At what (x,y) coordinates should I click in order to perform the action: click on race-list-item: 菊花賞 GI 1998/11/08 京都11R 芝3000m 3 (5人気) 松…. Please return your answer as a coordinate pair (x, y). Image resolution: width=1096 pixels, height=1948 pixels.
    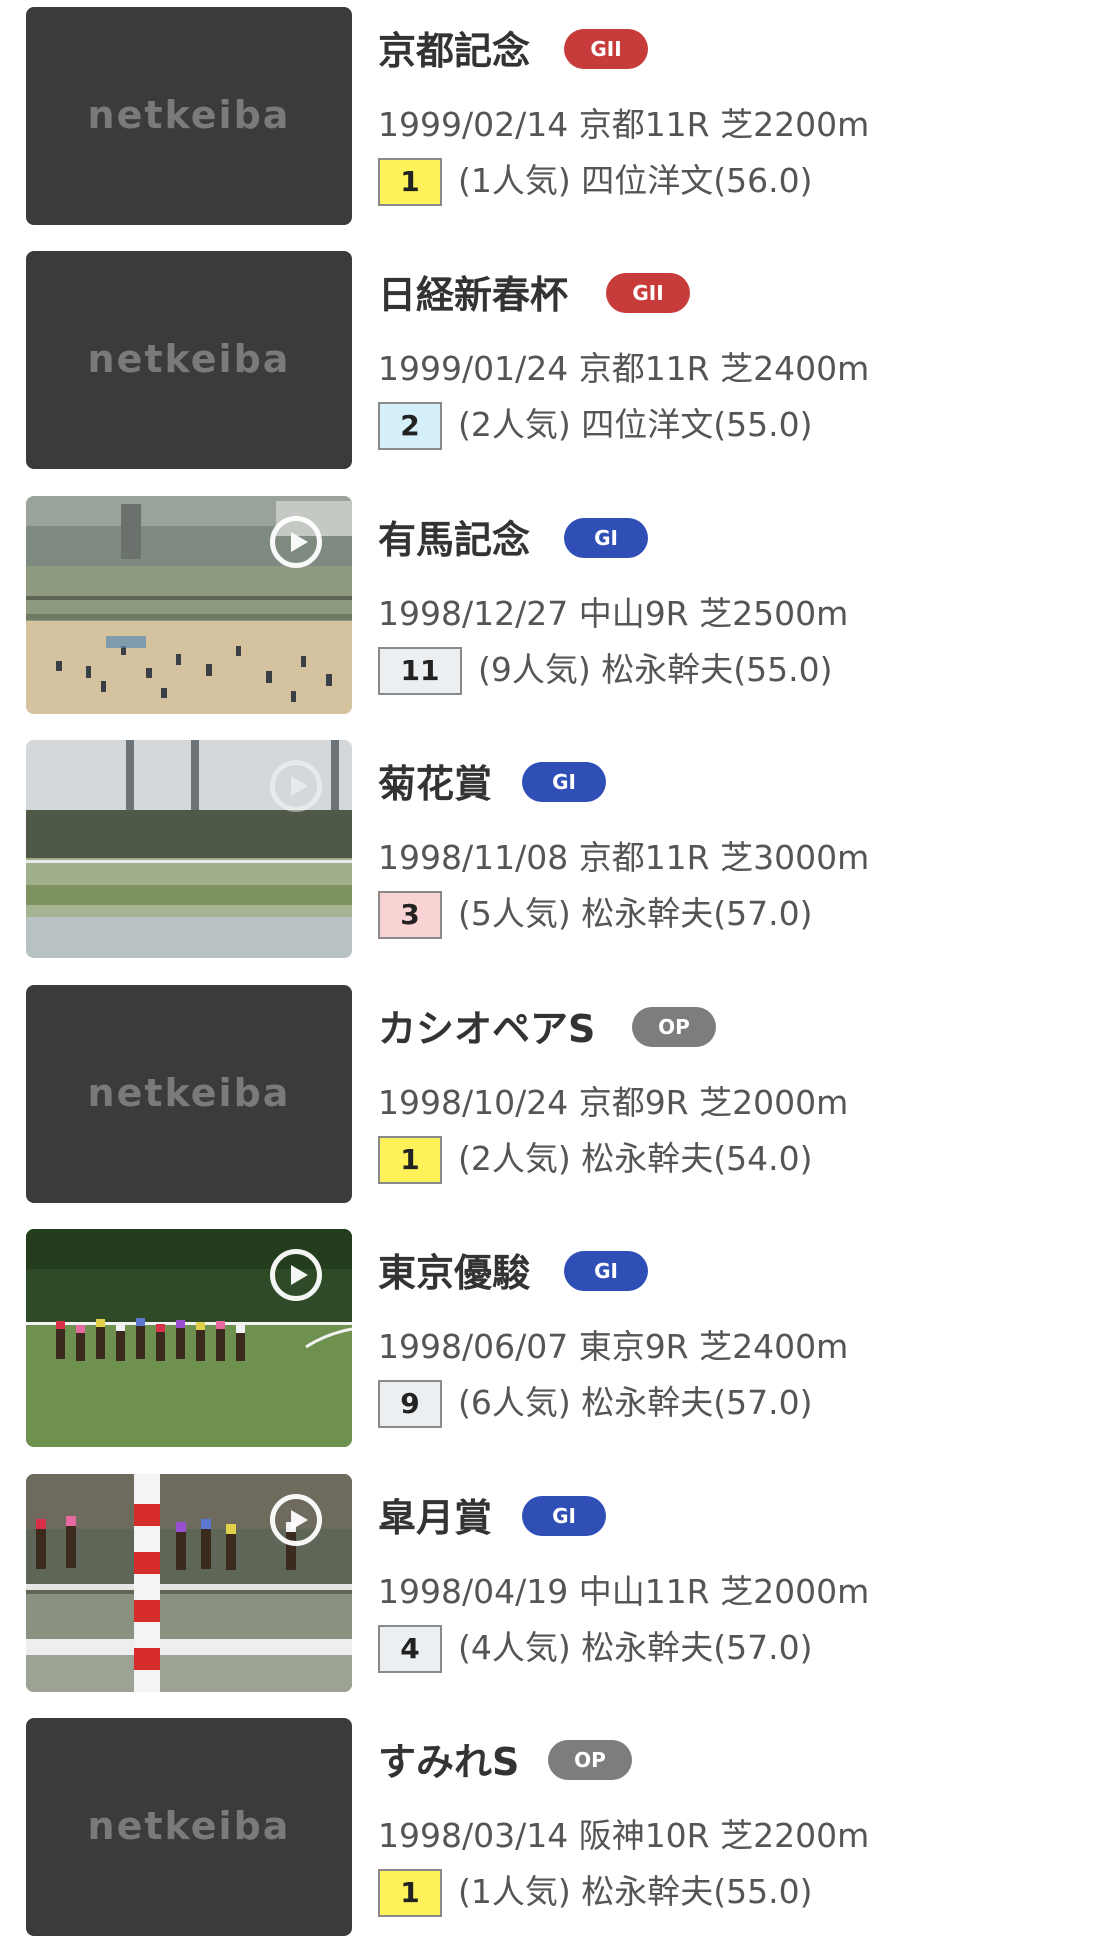
    Looking at the image, I should click on (548, 850).